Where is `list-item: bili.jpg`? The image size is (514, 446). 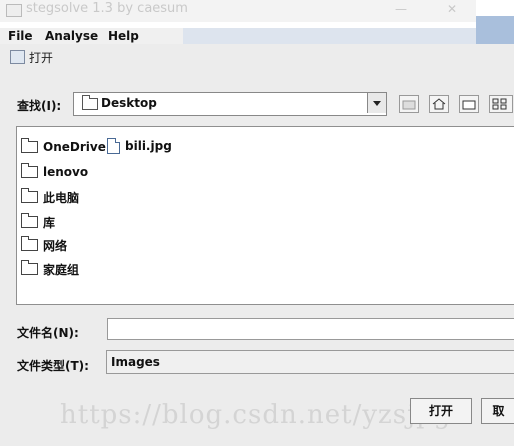
list-item: bili.jpg is located at coordinates (139, 146).